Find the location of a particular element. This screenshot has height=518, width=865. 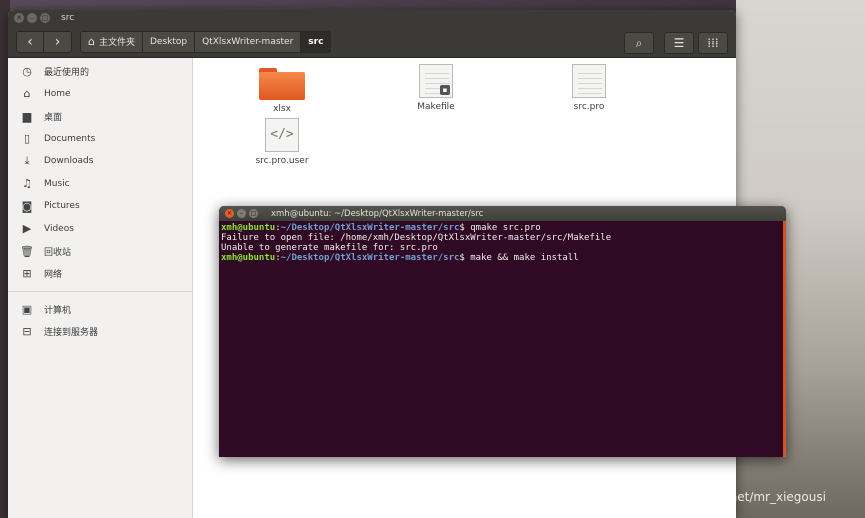

breadcrumb-src: src is located at coordinates (316, 41).